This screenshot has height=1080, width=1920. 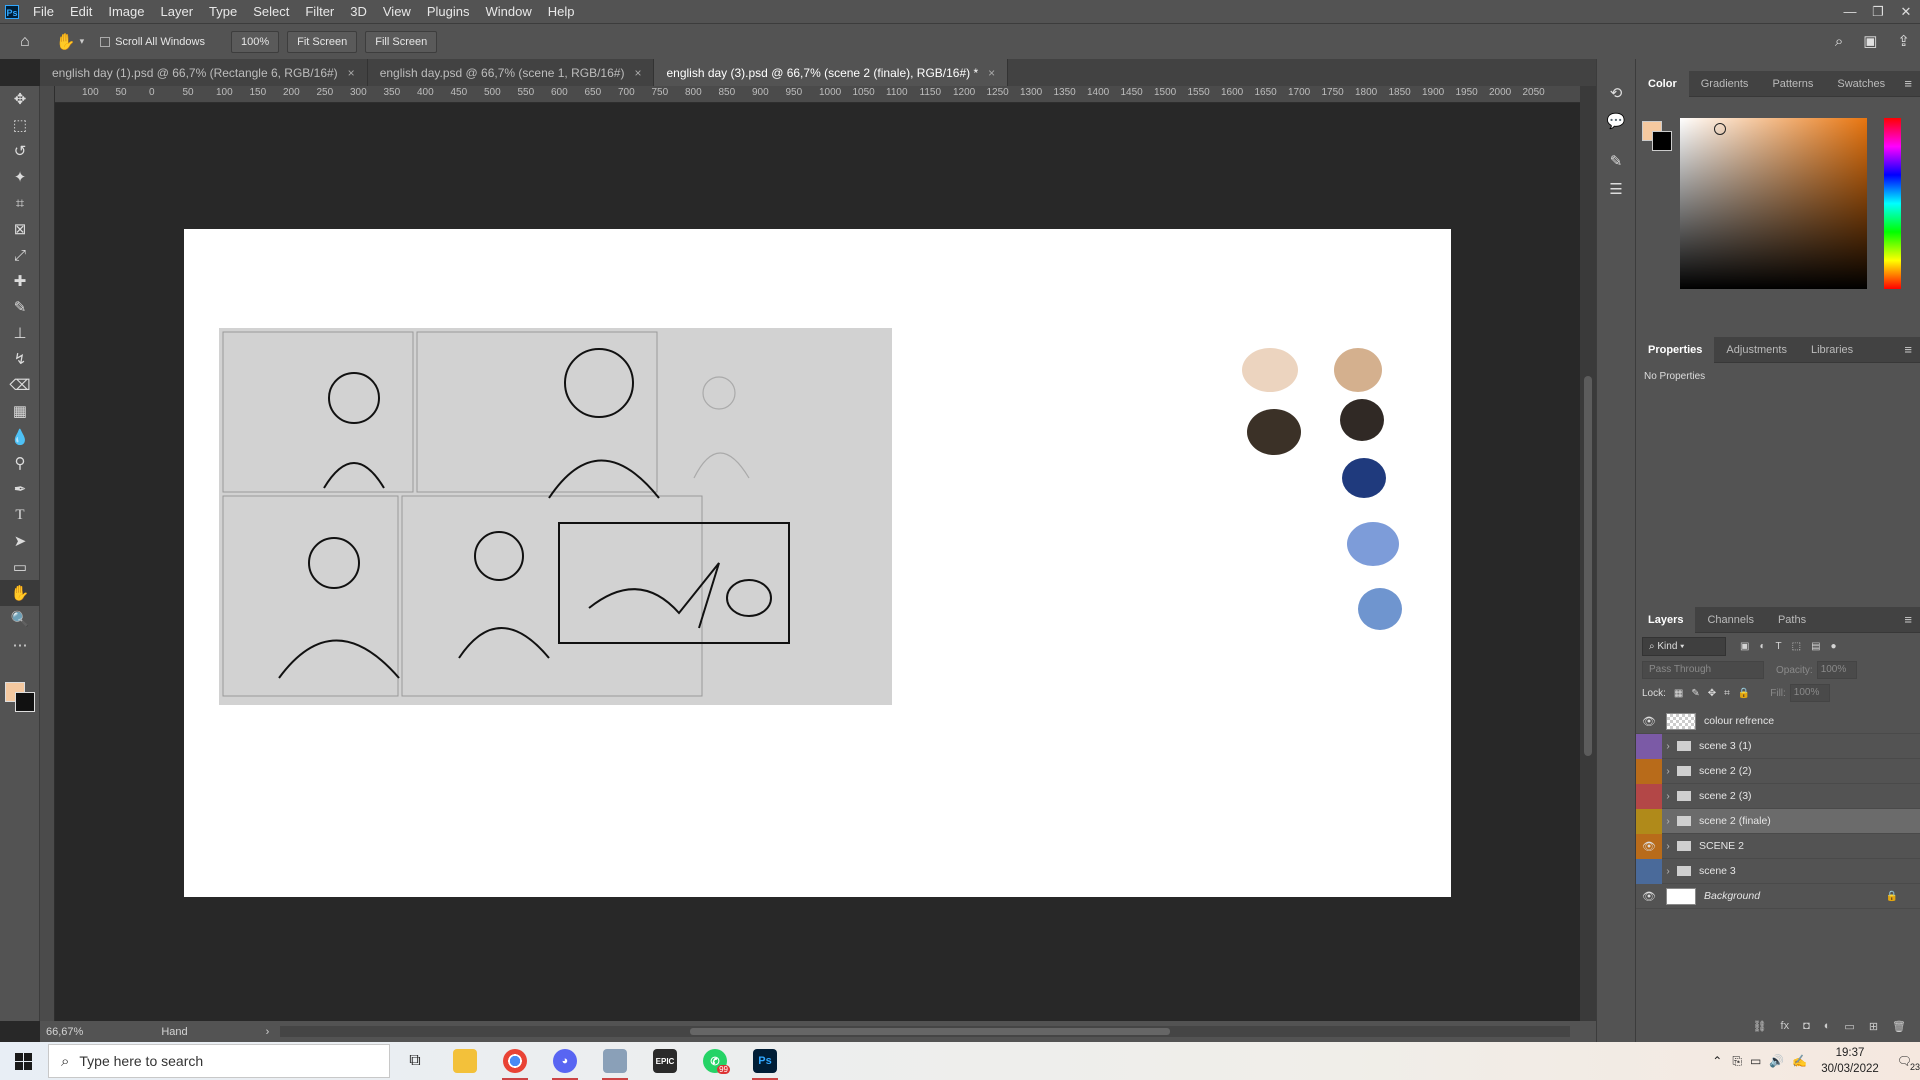 I want to click on chevron-up-icon: ⌃, so click(x=1717, y=1061).